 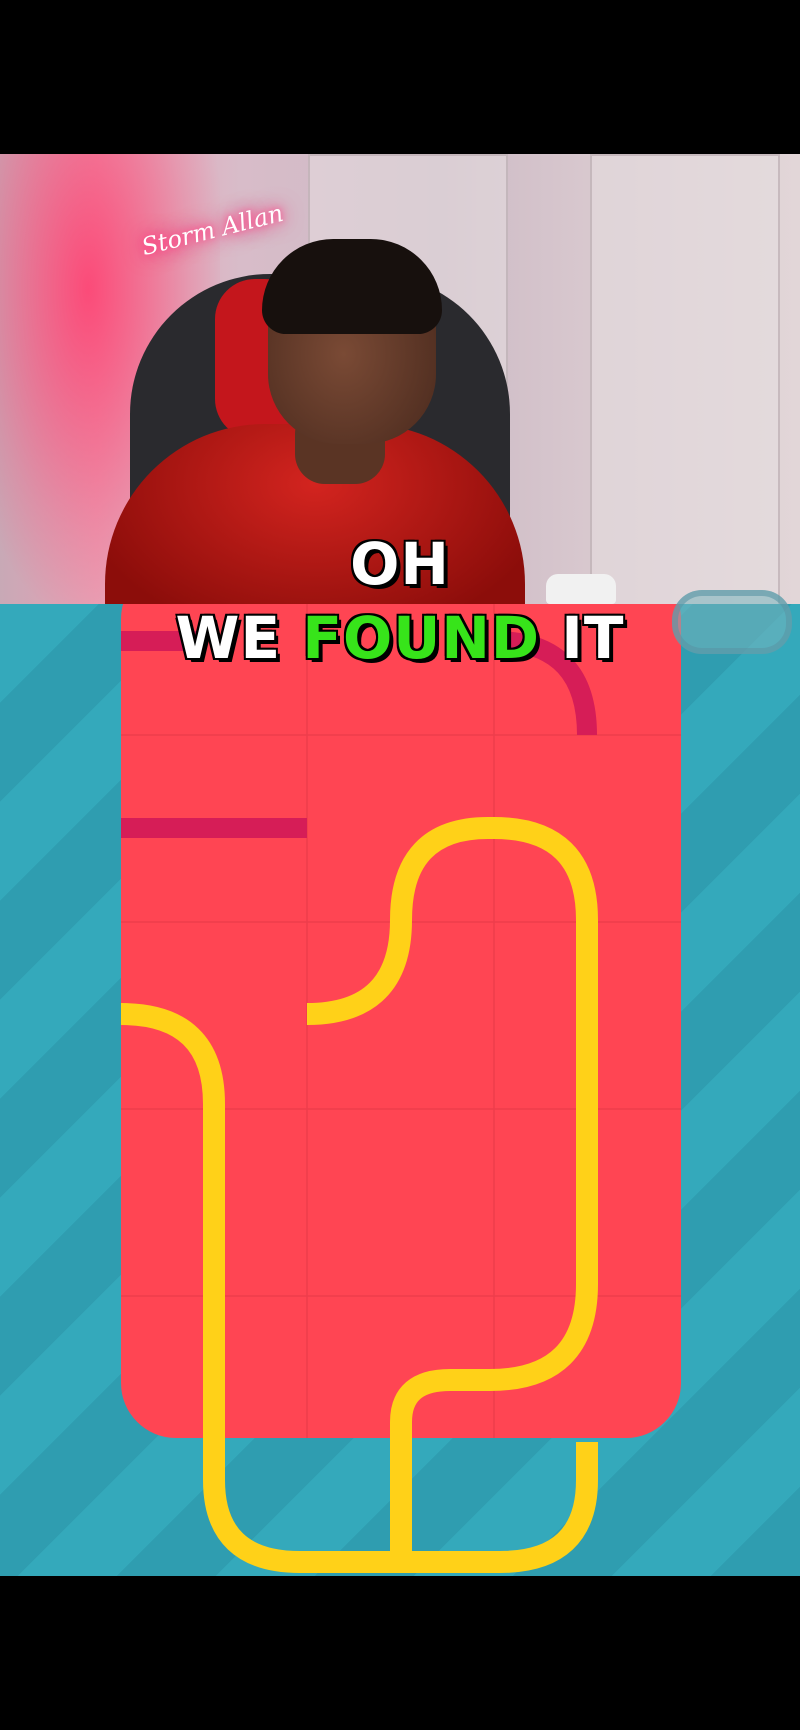 I want to click on caption-word-found: FOUND, so click(x=421, y=638).